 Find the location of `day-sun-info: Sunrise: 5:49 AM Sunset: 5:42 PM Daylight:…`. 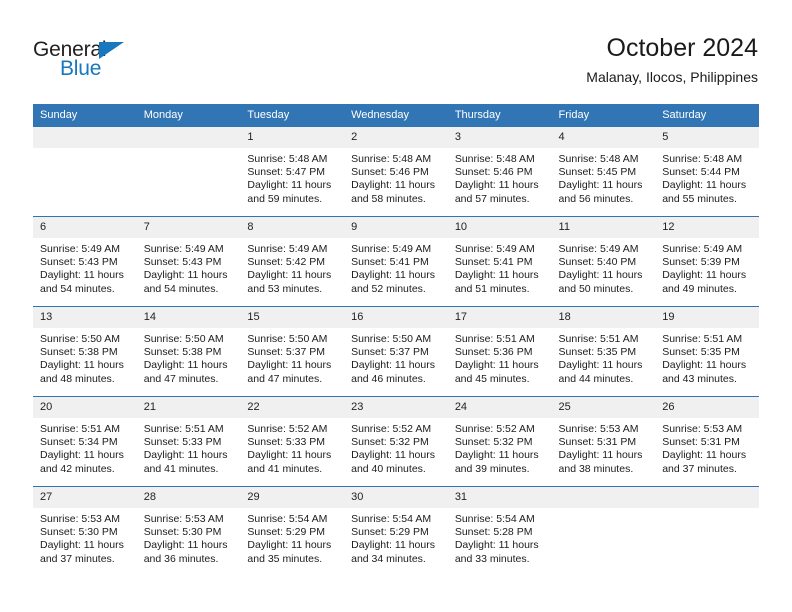

day-sun-info: Sunrise: 5:49 AM Sunset: 5:42 PM Daylight:… is located at coordinates (292, 267).